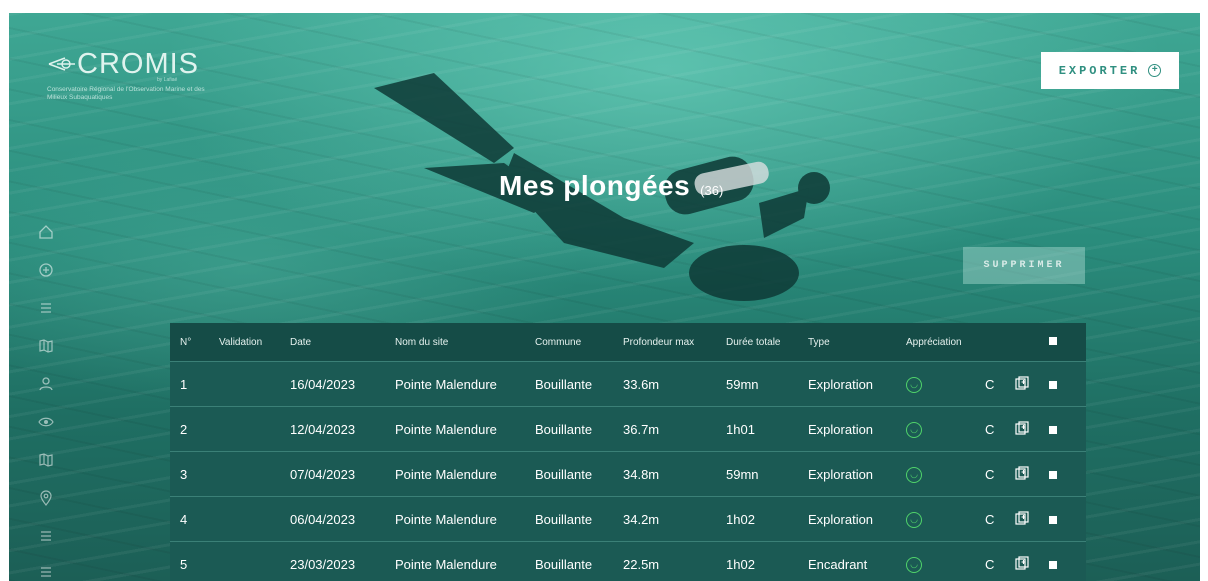 This screenshot has width=1208, height=581. I want to click on export-label: EXPORTER, so click(1099, 70).